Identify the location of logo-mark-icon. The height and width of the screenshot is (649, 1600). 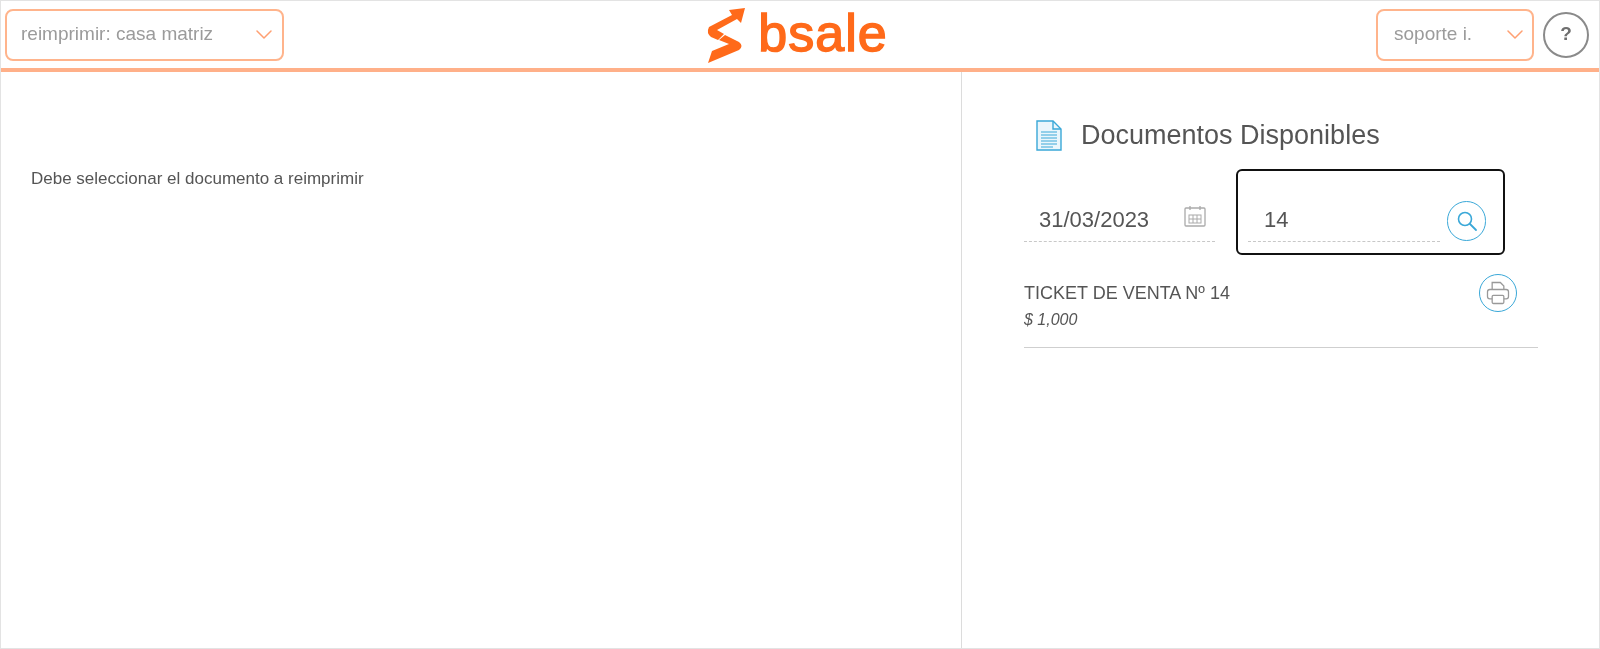
(726, 34).